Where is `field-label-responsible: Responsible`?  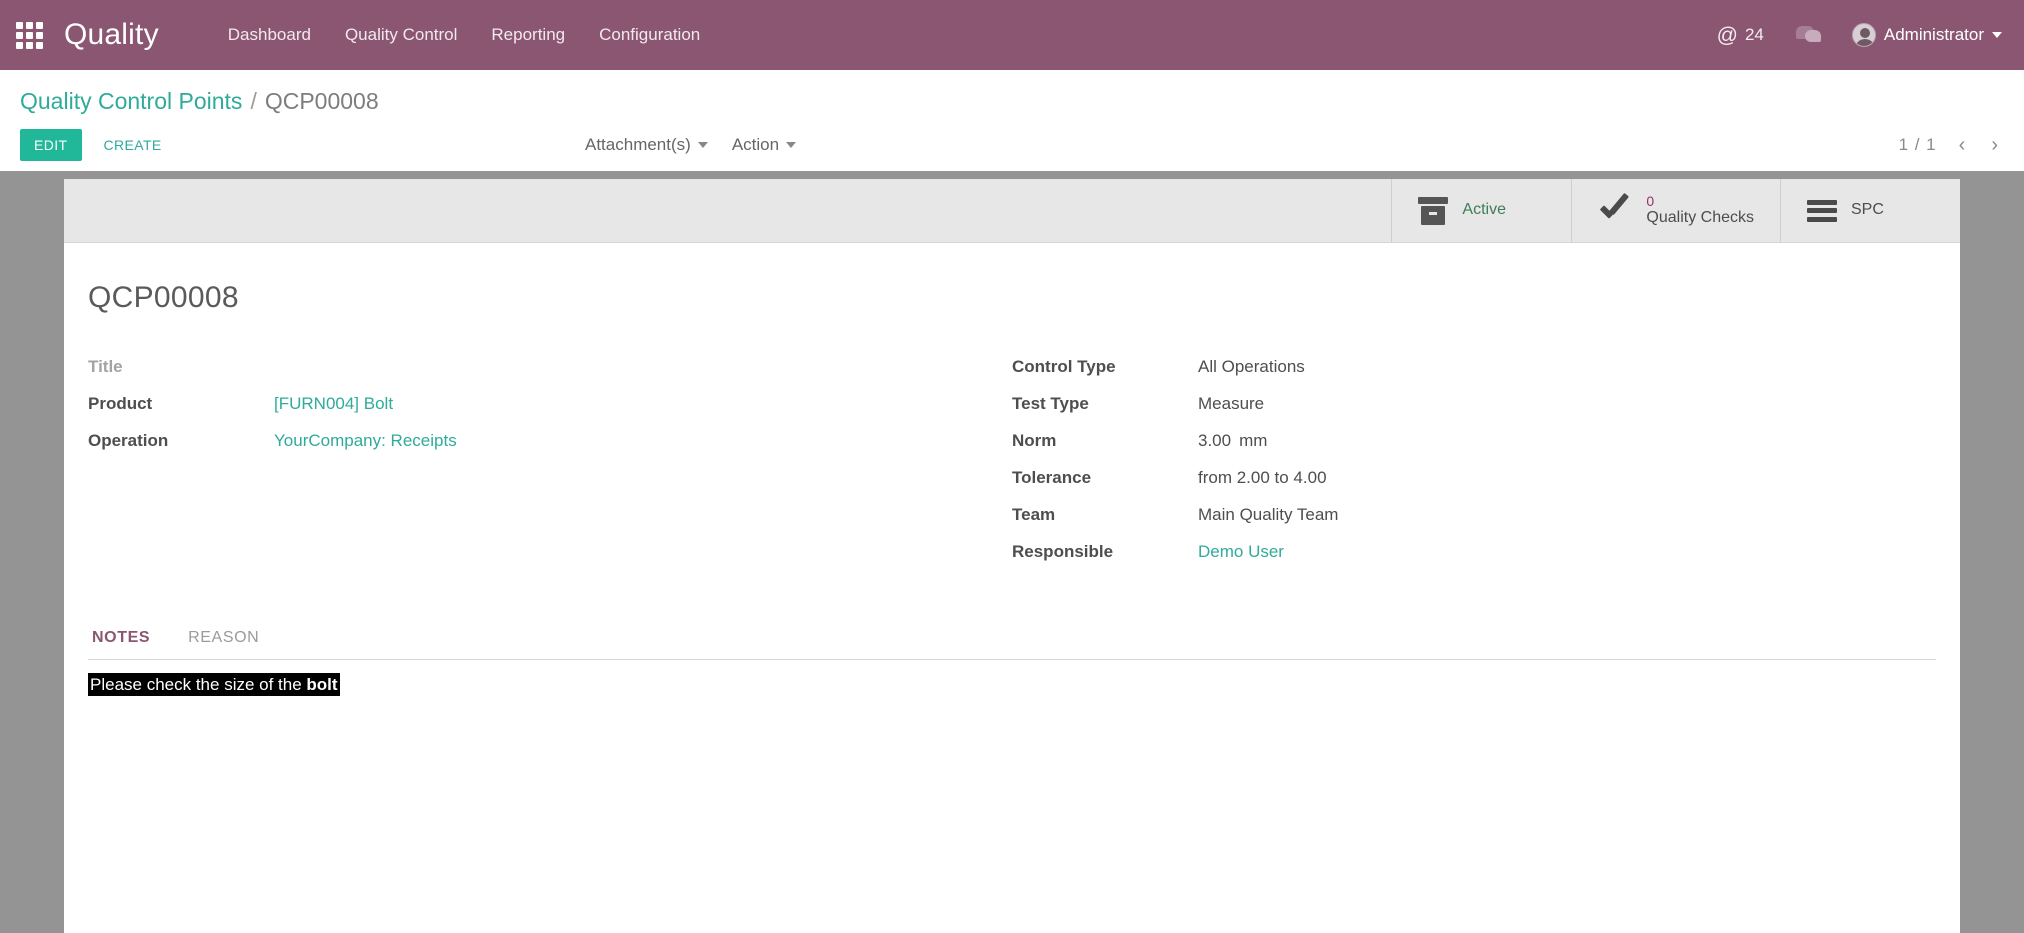
field-label-responsible: Responsible is located at coordinates (1063, 551).